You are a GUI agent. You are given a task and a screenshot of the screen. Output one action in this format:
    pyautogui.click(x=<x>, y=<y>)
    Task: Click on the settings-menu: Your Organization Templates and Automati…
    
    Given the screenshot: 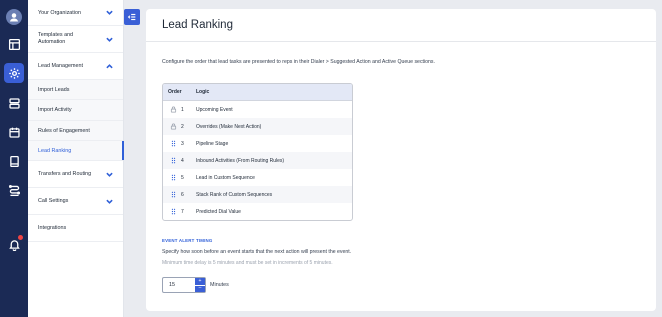 What is the action you would take?
    pyautogui.click(x=76, y=158)
    